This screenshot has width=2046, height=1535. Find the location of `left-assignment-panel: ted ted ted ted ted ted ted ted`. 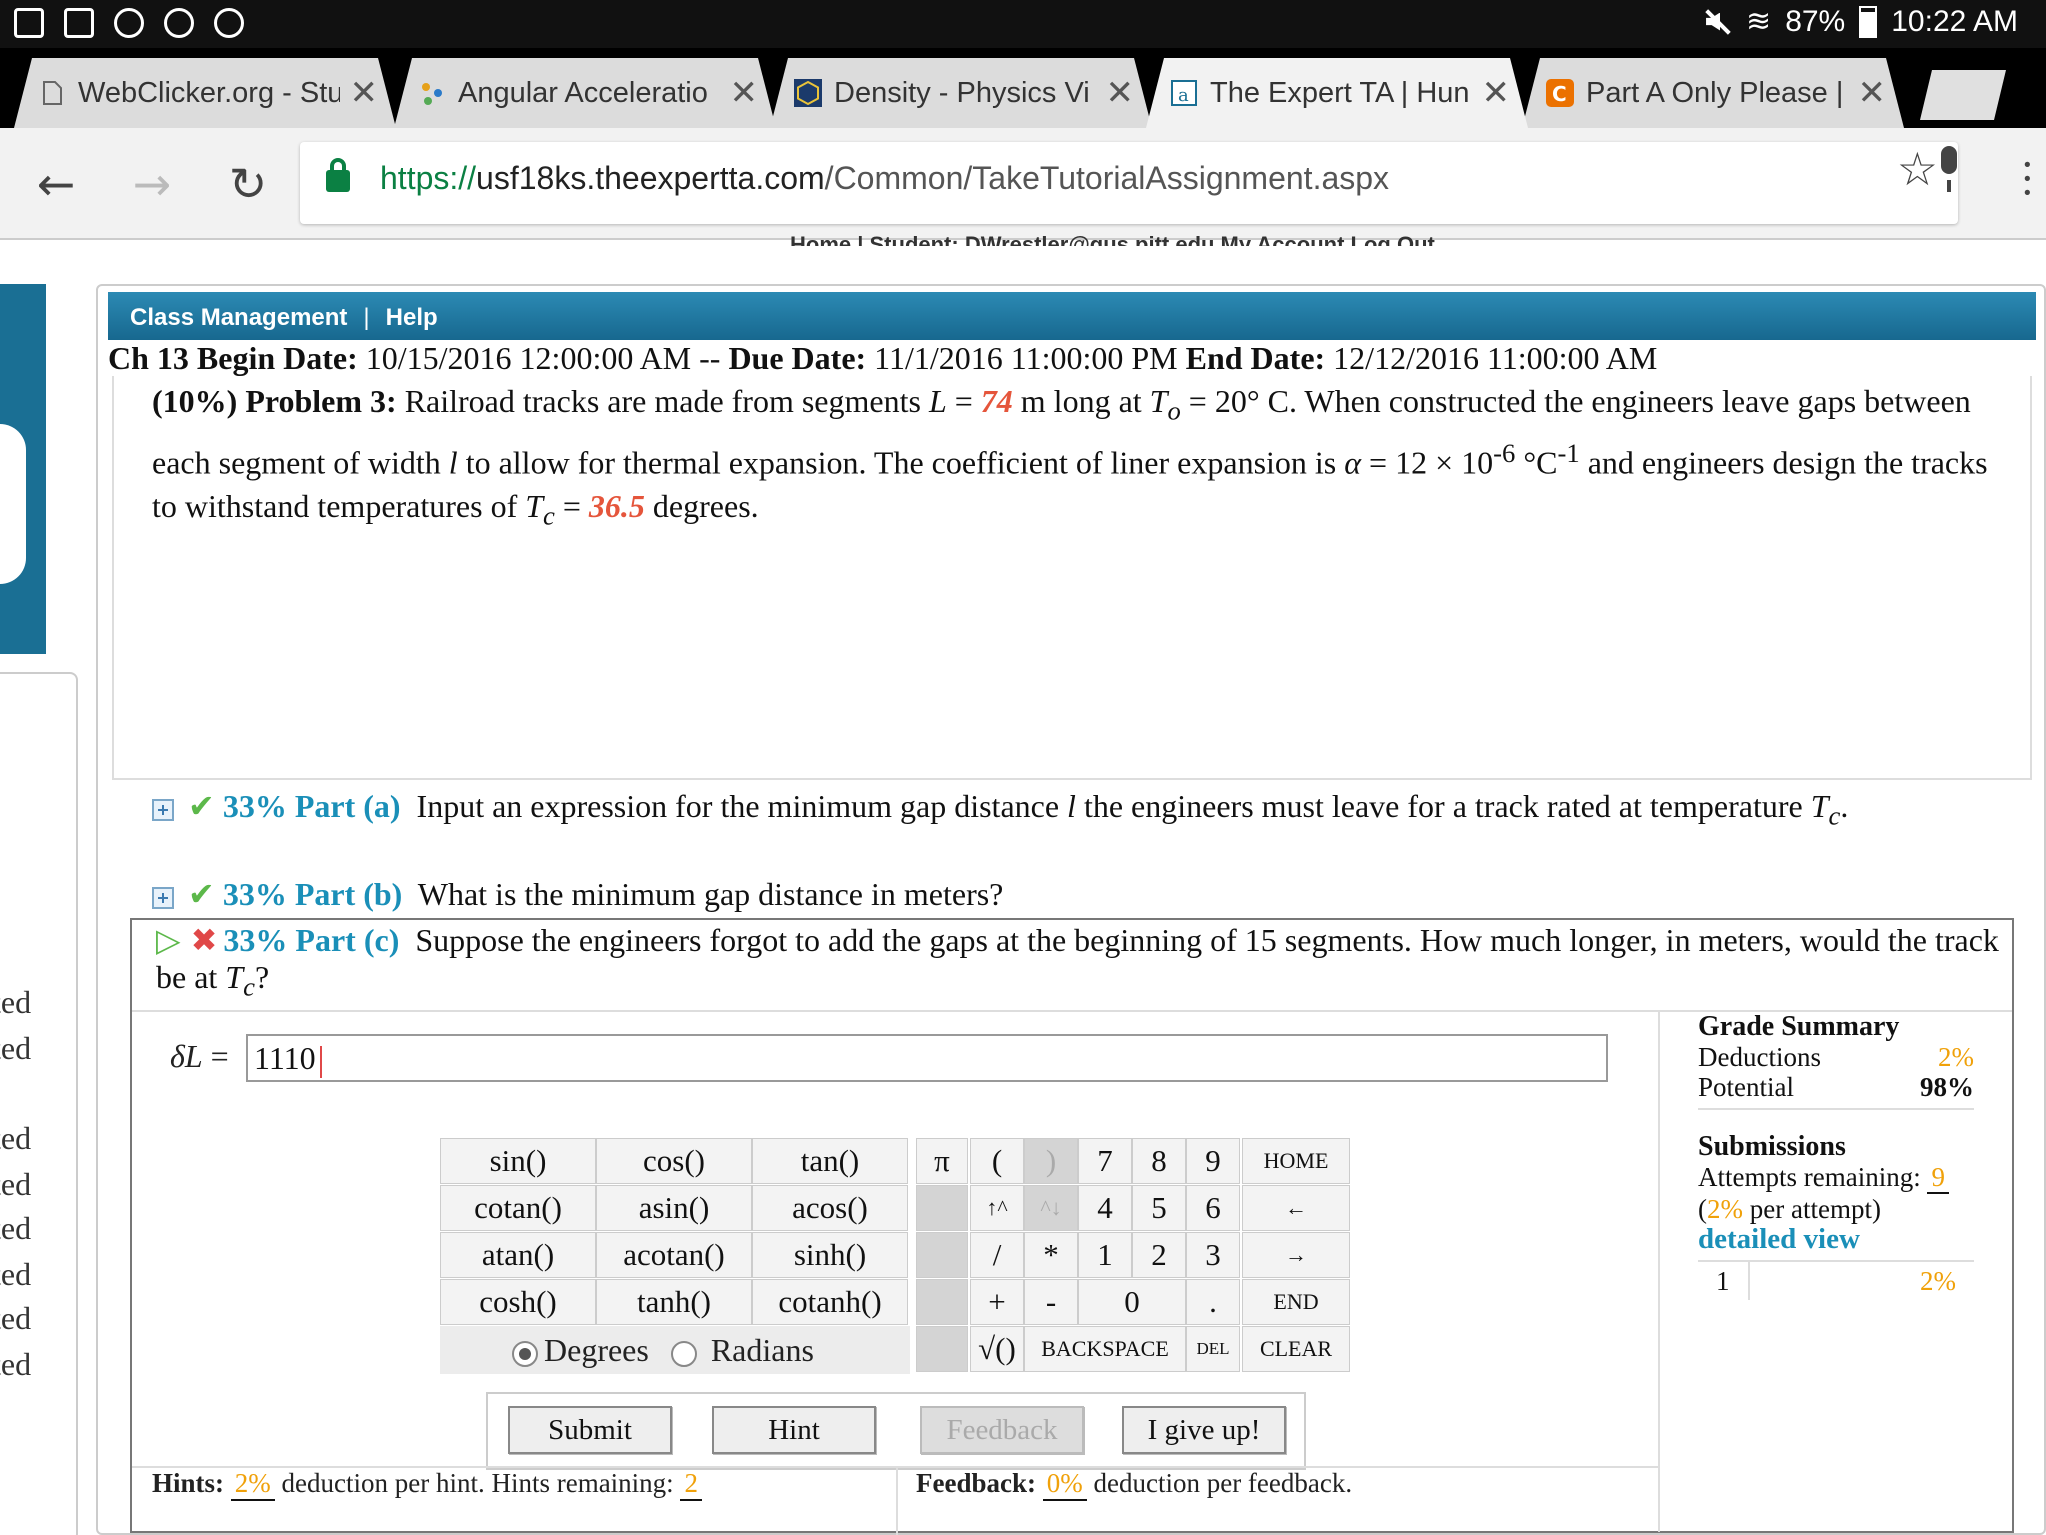

left-assignment-panel: ted ted ted ted ted ted ted ted is located at coordinates (39, 1103).